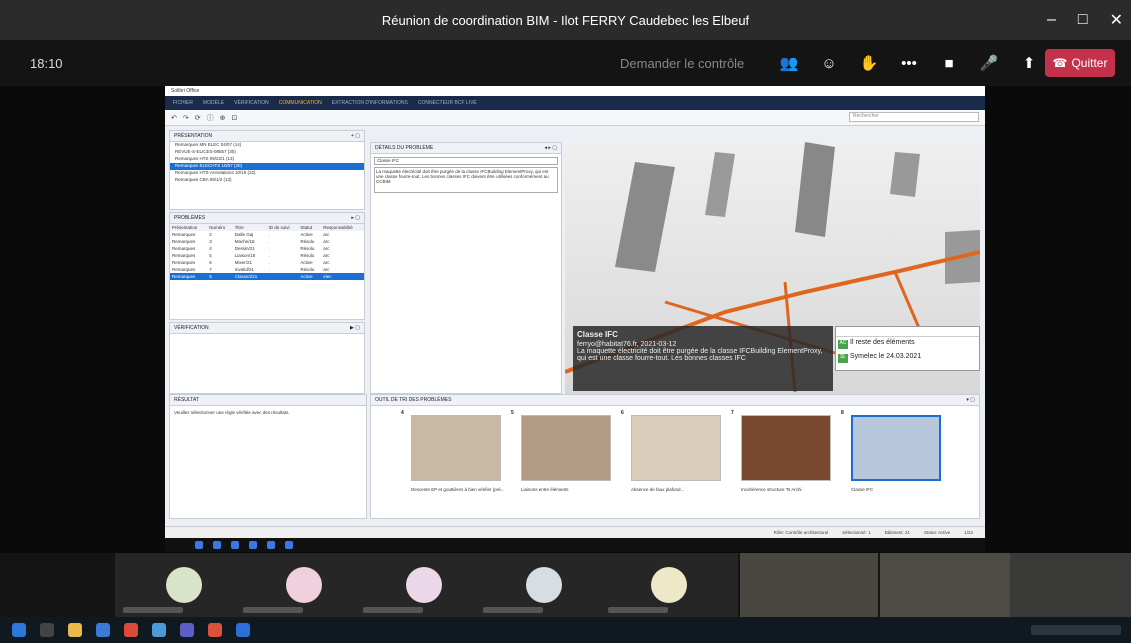  I want to click on participants-icon: 👥, so click(789, 63).